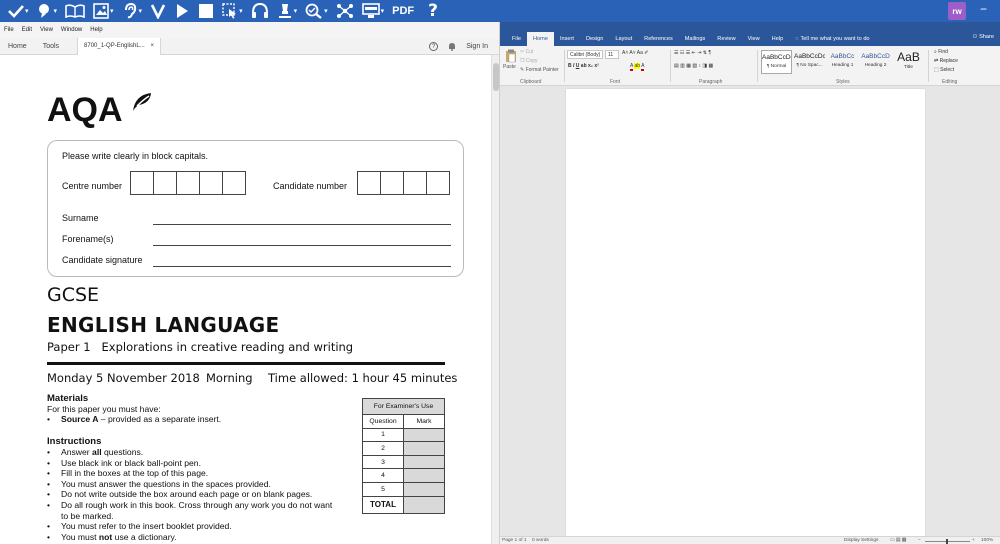 Image resolution: width=1000 pixels, height=544 pixels. I want to click on surname-line, so click(302, 224).